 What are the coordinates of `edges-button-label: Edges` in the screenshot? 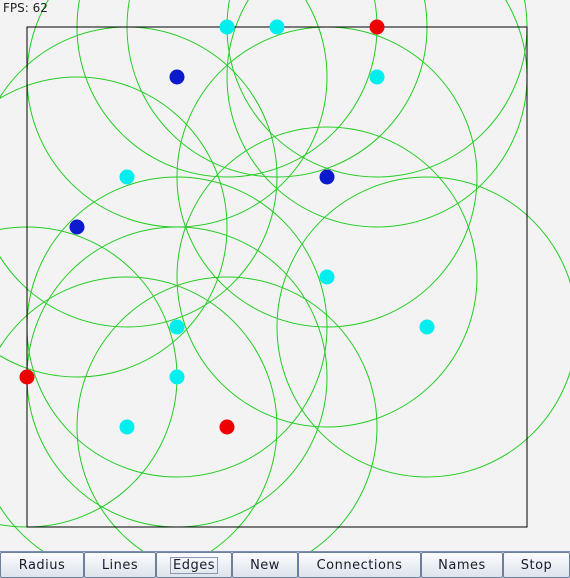 It's located at (194, 565).